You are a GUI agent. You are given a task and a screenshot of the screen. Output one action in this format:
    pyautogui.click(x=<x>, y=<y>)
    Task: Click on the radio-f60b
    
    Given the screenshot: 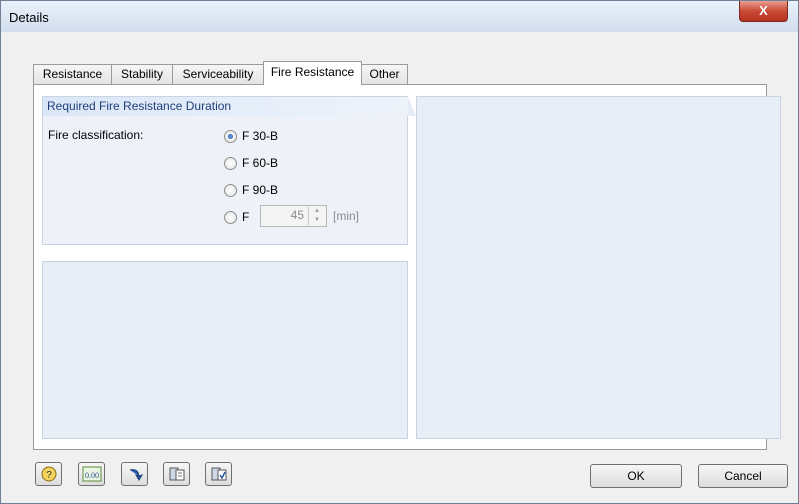 What is the action you would take?
    pyautogui.click(x=230, y=163)
    